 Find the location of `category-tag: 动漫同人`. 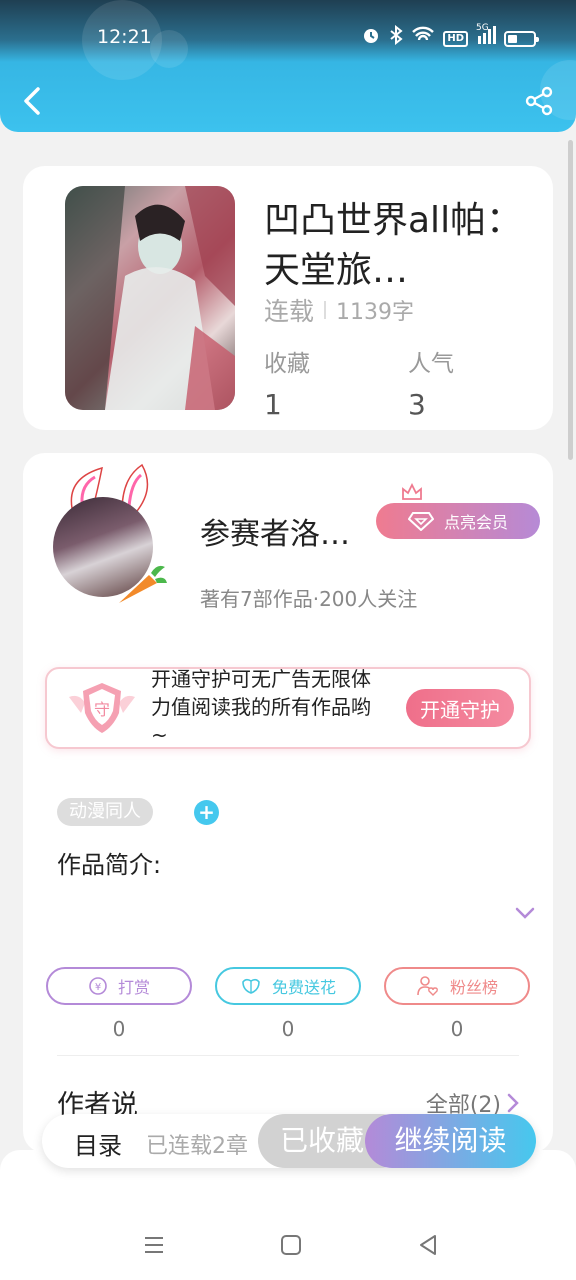

category-tag: 动漫同人 is located at coordinates (105, 812).